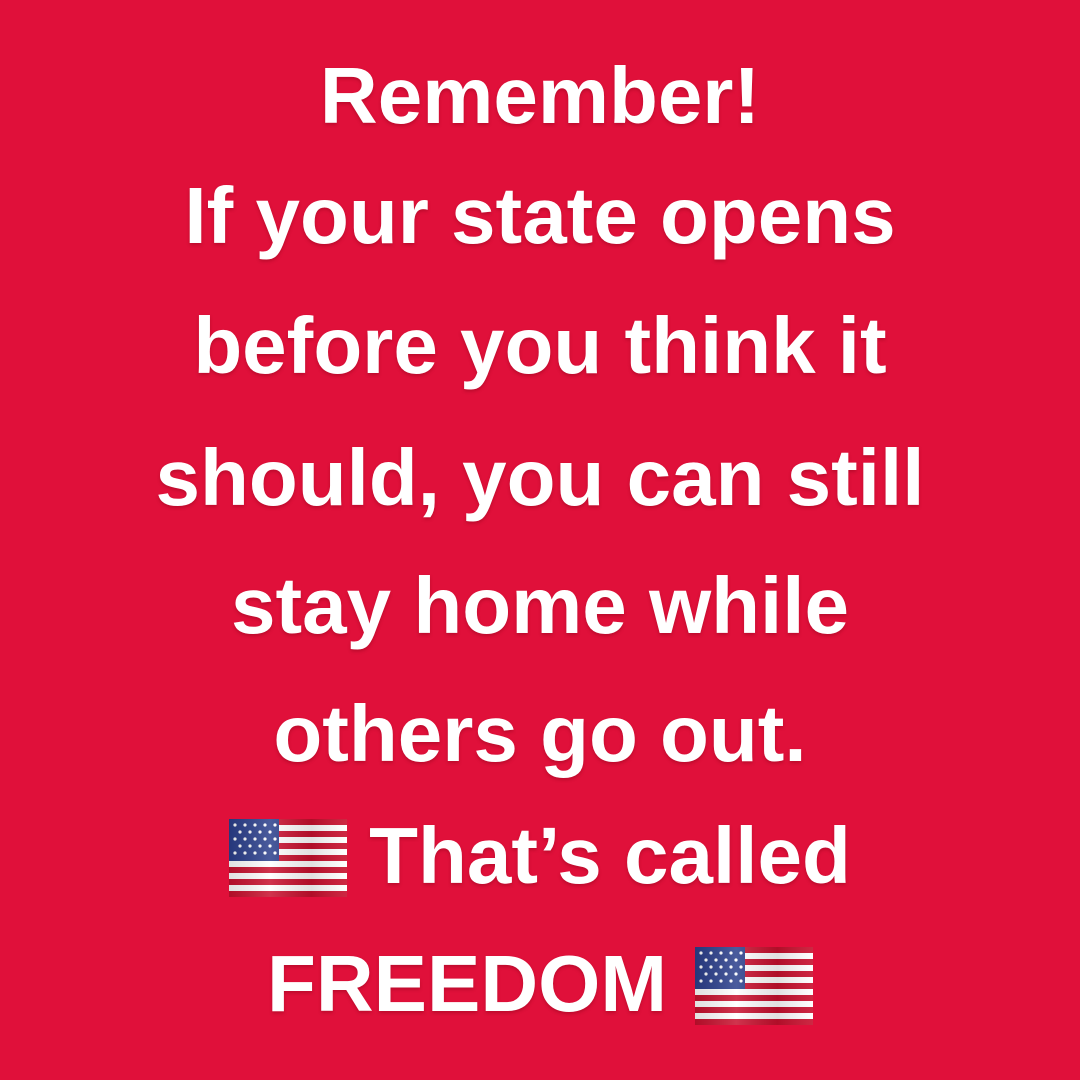 This screenshot has width=1080, height=1080. I want to click on freedom-text: FREEDOM, so click(467, 983).